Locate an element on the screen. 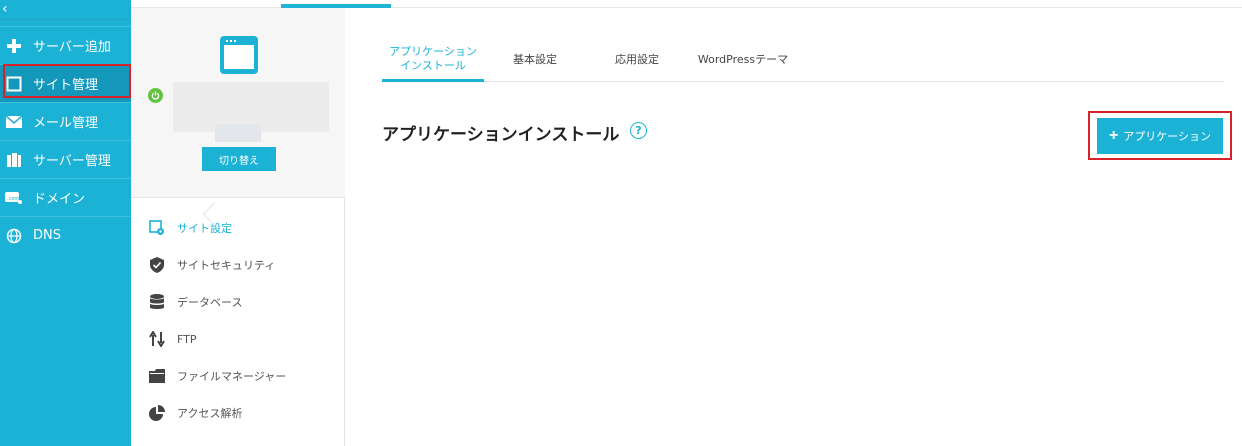 This screenshot has height=446, width=1242. site-menu-label: FTP is located at coordinates (187, 339).